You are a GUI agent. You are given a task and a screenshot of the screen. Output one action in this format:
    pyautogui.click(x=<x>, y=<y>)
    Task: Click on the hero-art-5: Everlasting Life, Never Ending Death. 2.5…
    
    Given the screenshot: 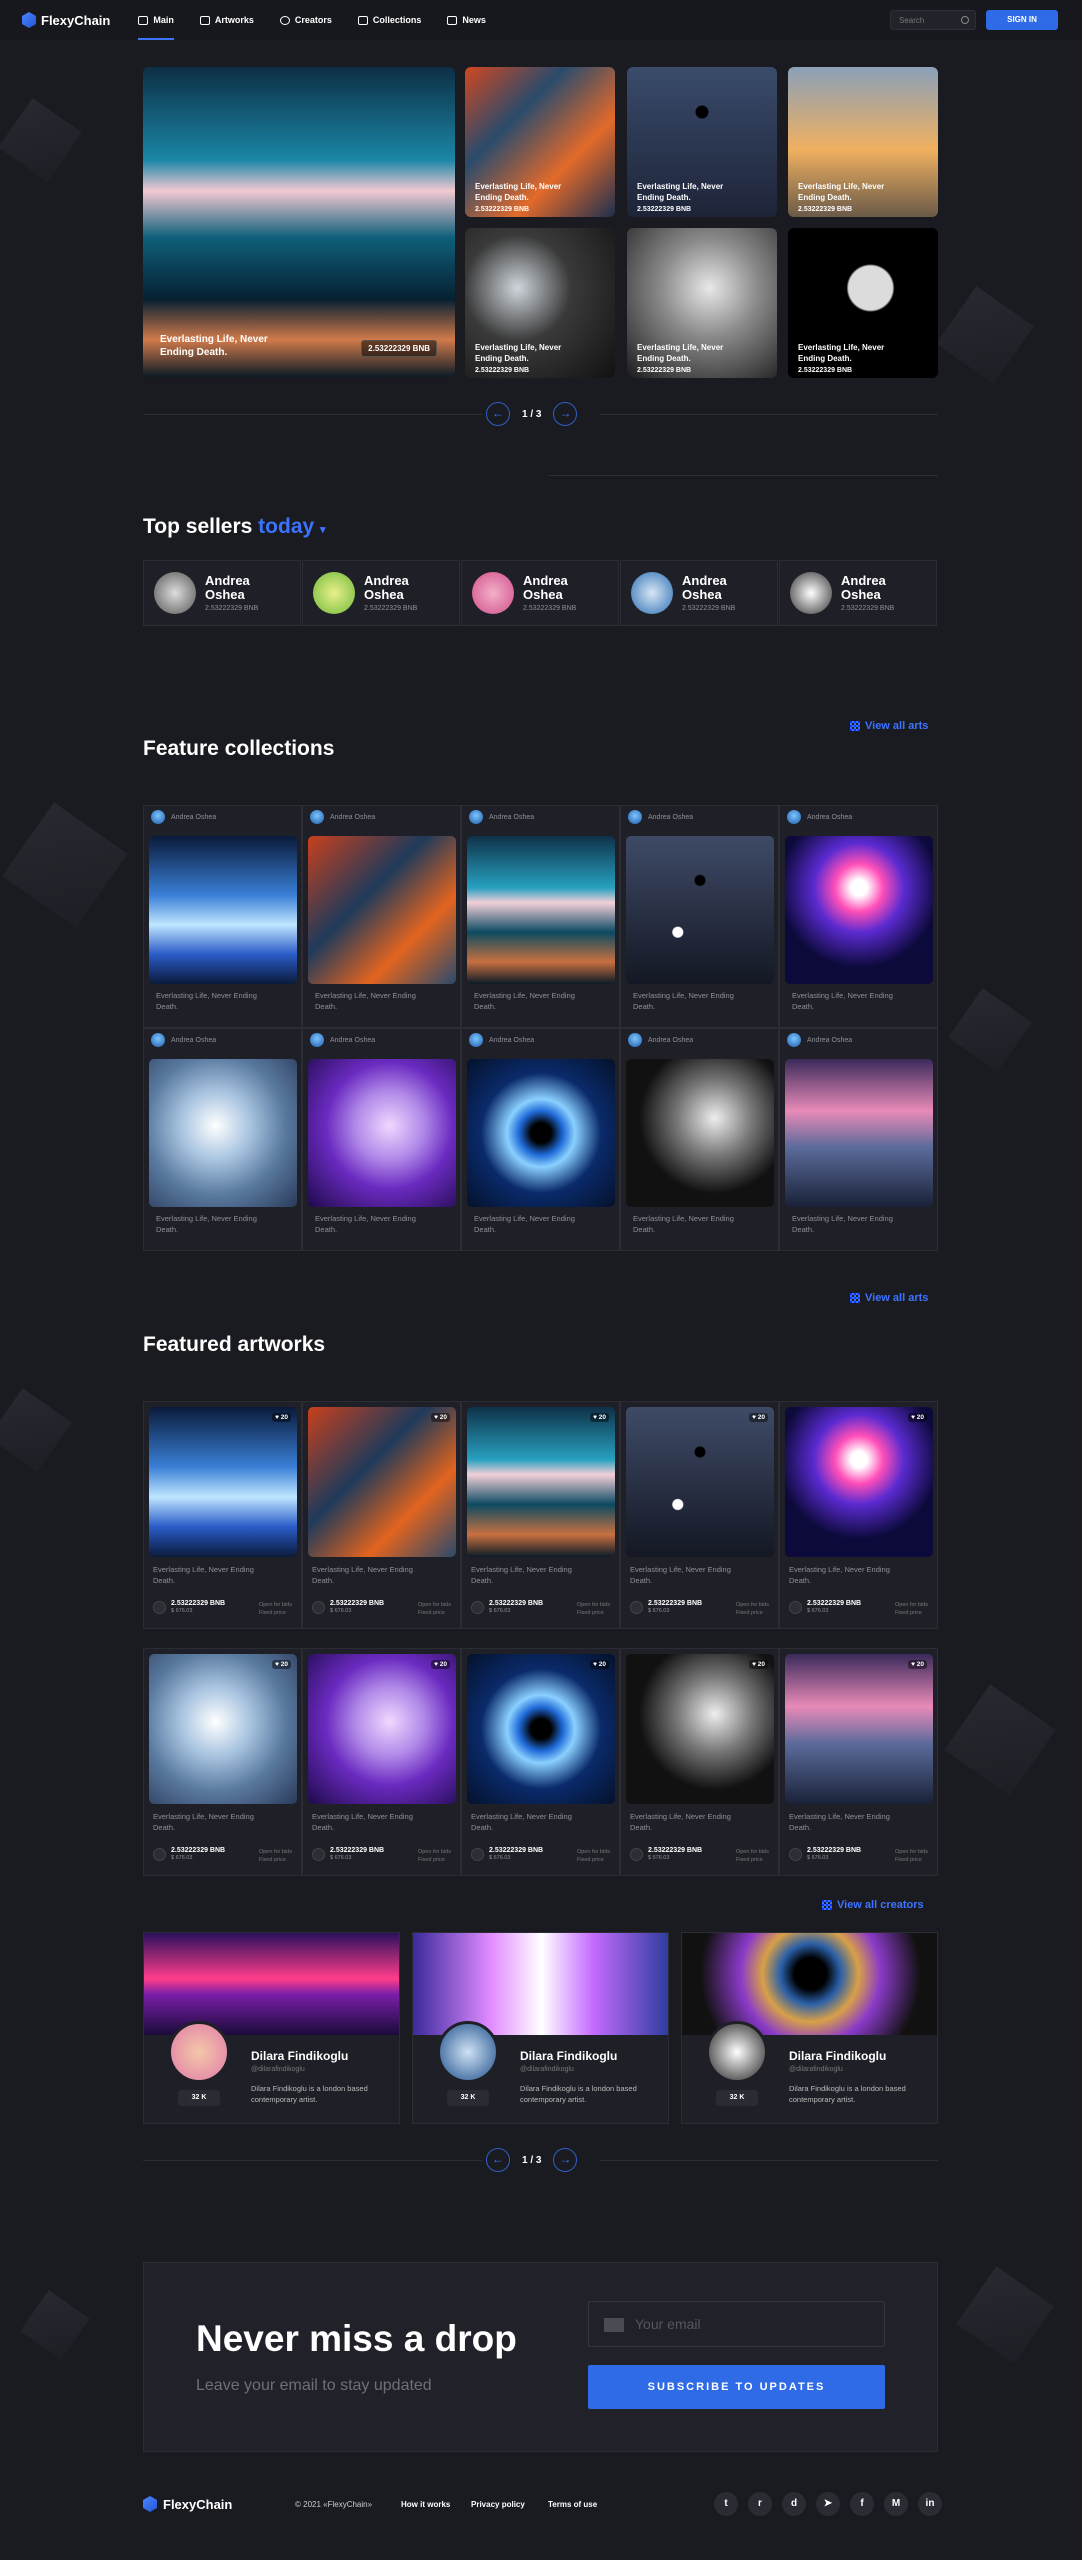 What is the action you would take?
    pyautogui.click(x=702, y=303)
    